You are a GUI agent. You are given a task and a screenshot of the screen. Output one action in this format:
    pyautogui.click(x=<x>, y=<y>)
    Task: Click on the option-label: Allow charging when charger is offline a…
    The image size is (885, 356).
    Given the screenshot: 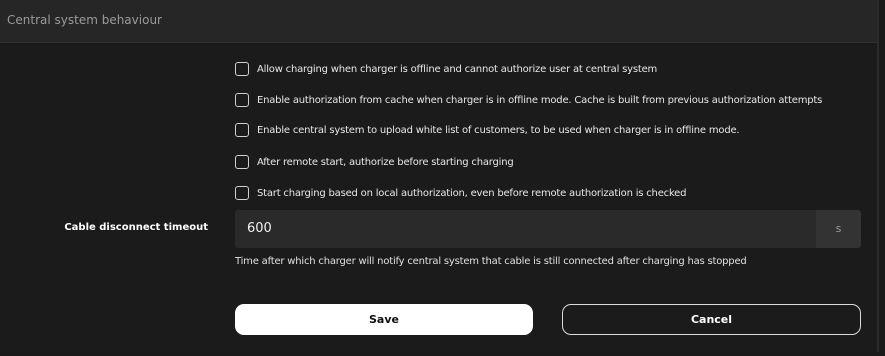 What is the action you would take?
    pyautogui.click(x=457, y=69)
    